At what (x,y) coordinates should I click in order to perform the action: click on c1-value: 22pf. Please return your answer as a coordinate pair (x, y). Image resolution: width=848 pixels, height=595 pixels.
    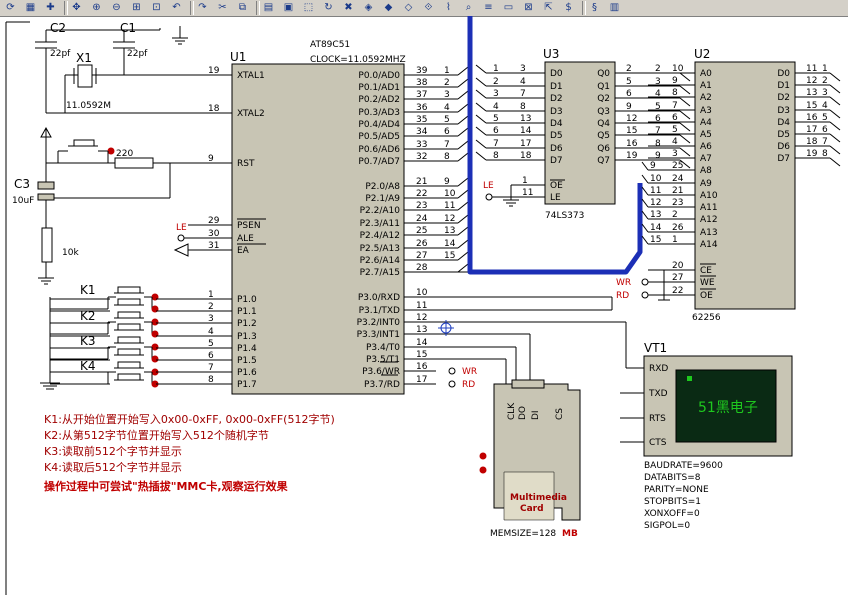
    Looking at the image, I should click on (137, 54).